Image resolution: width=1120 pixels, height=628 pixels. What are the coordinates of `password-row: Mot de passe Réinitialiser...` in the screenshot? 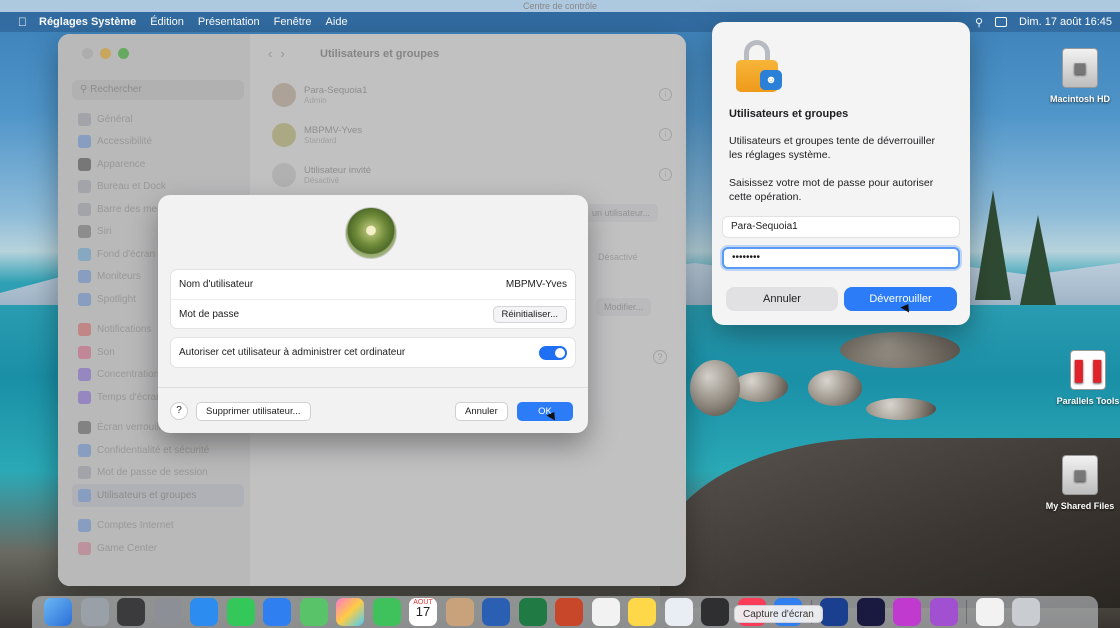 It's located at (373, 313).